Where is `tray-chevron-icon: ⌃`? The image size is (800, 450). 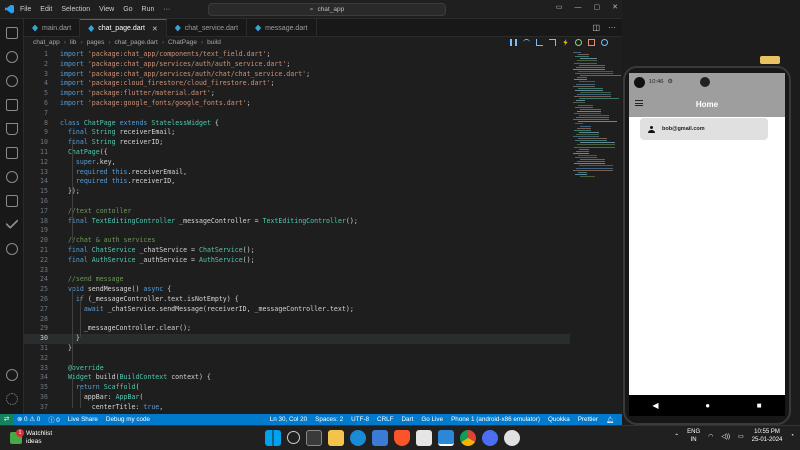 tray-chevron-icon: ⌃ is located at coordinates (676, 436).